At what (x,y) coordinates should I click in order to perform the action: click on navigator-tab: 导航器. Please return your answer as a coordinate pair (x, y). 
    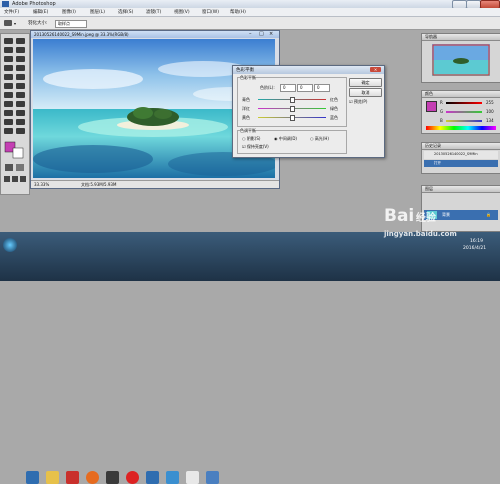
    Looking at the image, I should click on (431, 37).